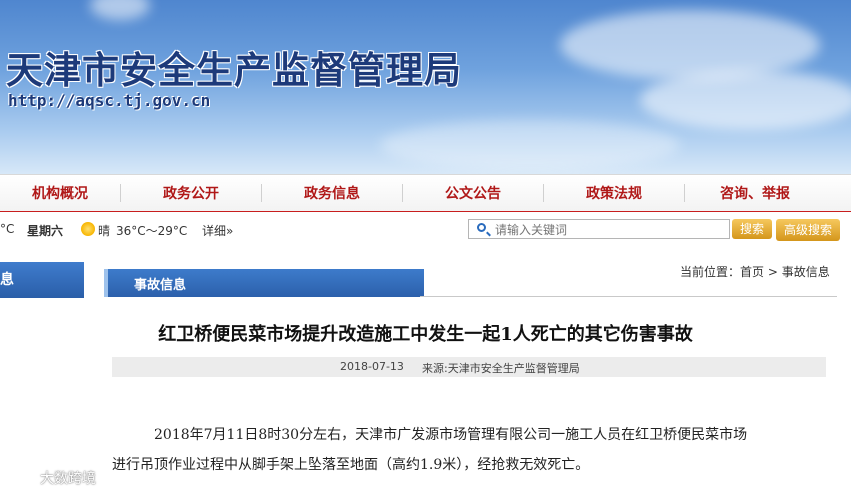 Image resolution: width=851 pixels, height=495 pixels. Describe the element at coordinates (60, 193) in the screenshot. I see `nav-item-about: 机构概况` at that location.